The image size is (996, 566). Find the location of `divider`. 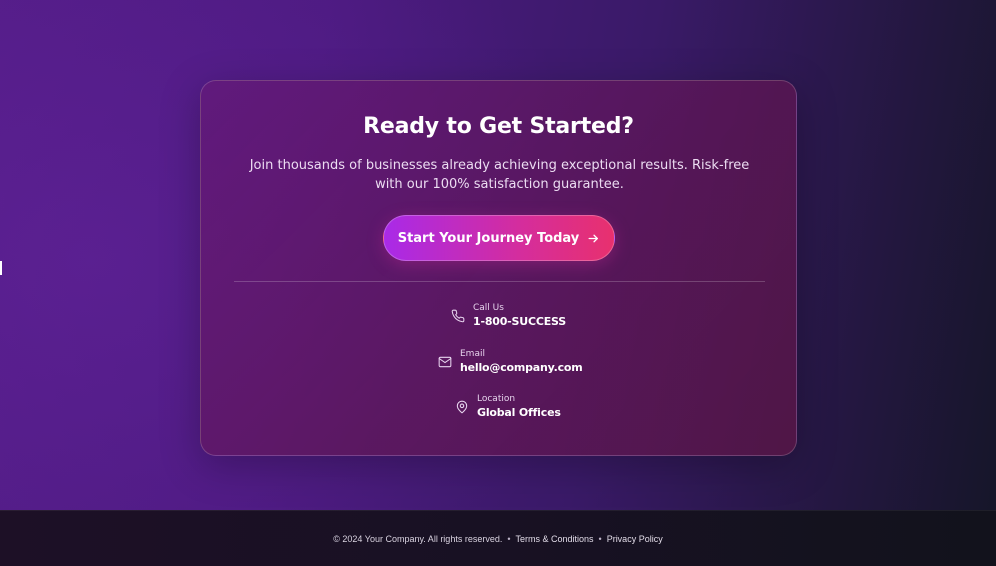

divider is located at coordinates (499, 281).